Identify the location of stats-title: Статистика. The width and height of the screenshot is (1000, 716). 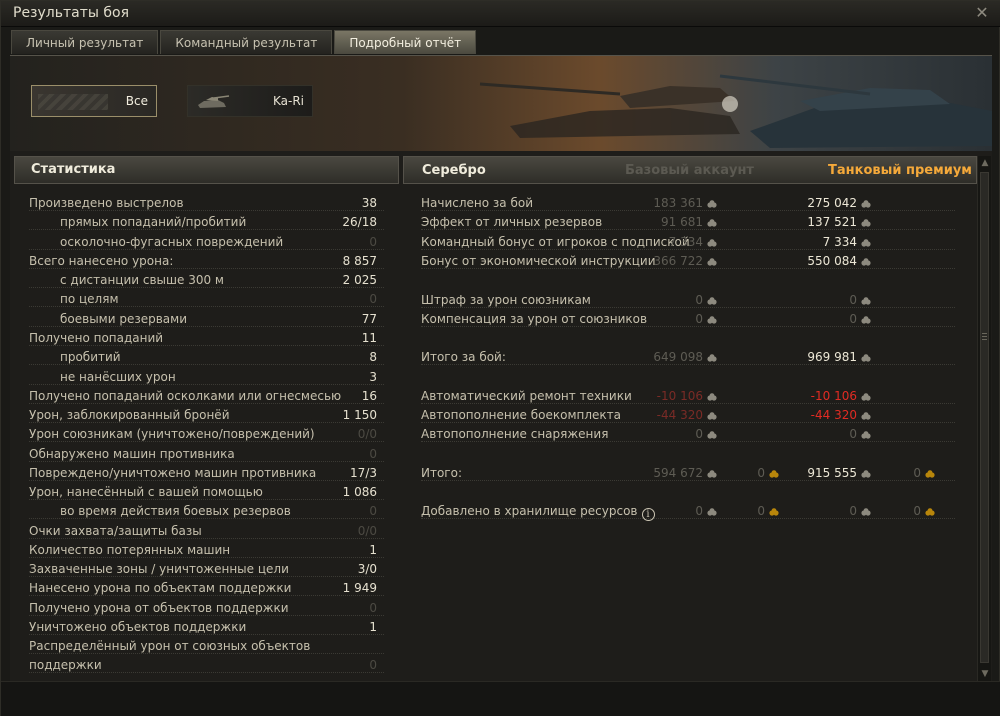
(73, 169).